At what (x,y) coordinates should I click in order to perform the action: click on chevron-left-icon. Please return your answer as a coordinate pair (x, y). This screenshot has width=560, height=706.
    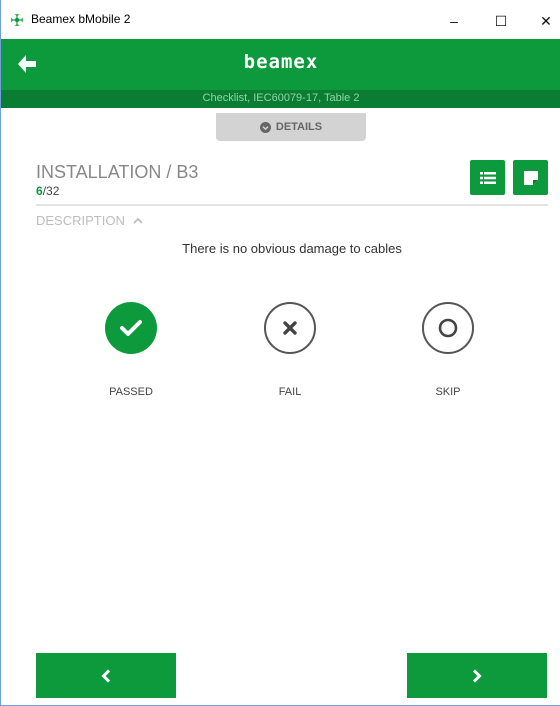
    Looking at the image, I should click on (106, 675).